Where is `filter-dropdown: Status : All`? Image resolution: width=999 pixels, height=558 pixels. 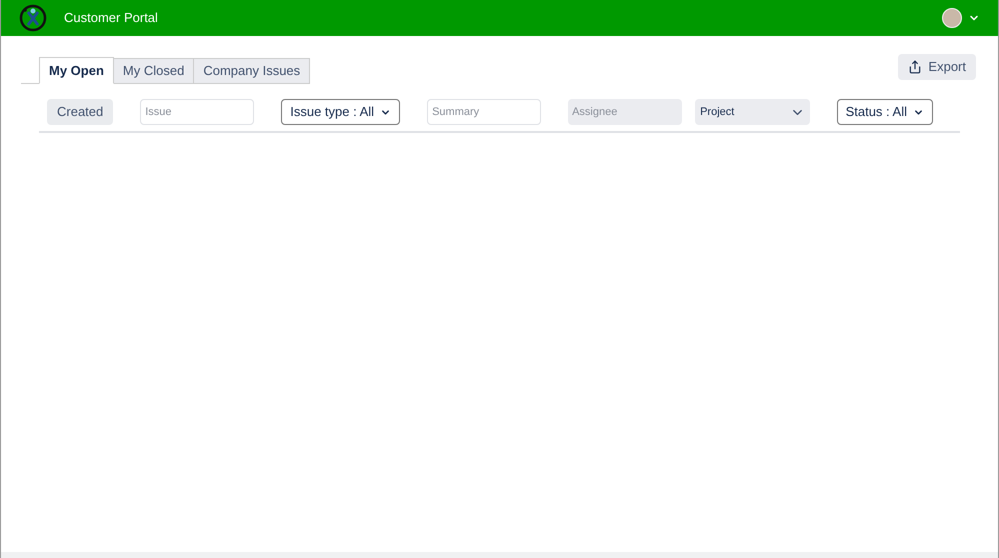
filter-dropdown: Status : All is located at coordinates (884, 112).